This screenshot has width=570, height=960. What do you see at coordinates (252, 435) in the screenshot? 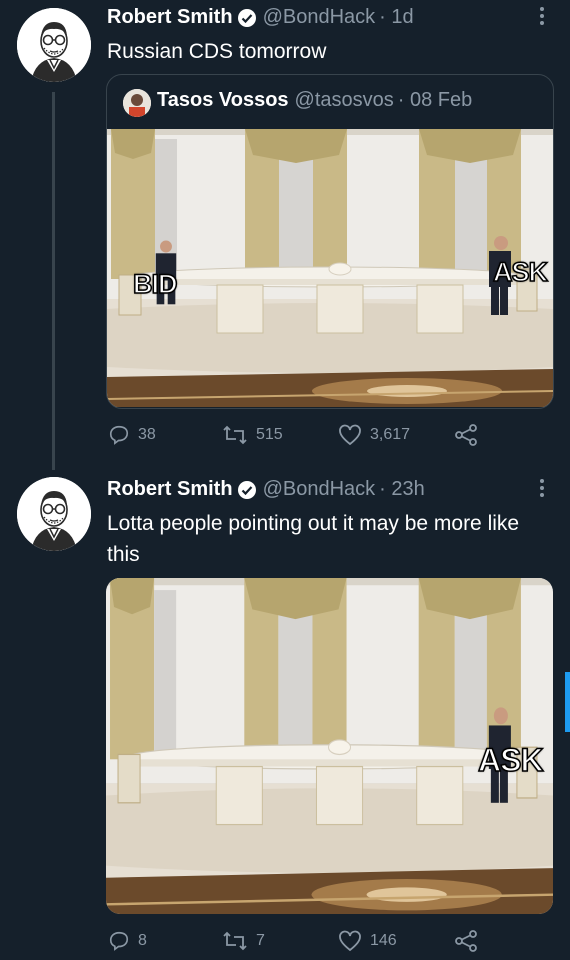
I see `retweet-button: 515` at bounding box center [252, 435].